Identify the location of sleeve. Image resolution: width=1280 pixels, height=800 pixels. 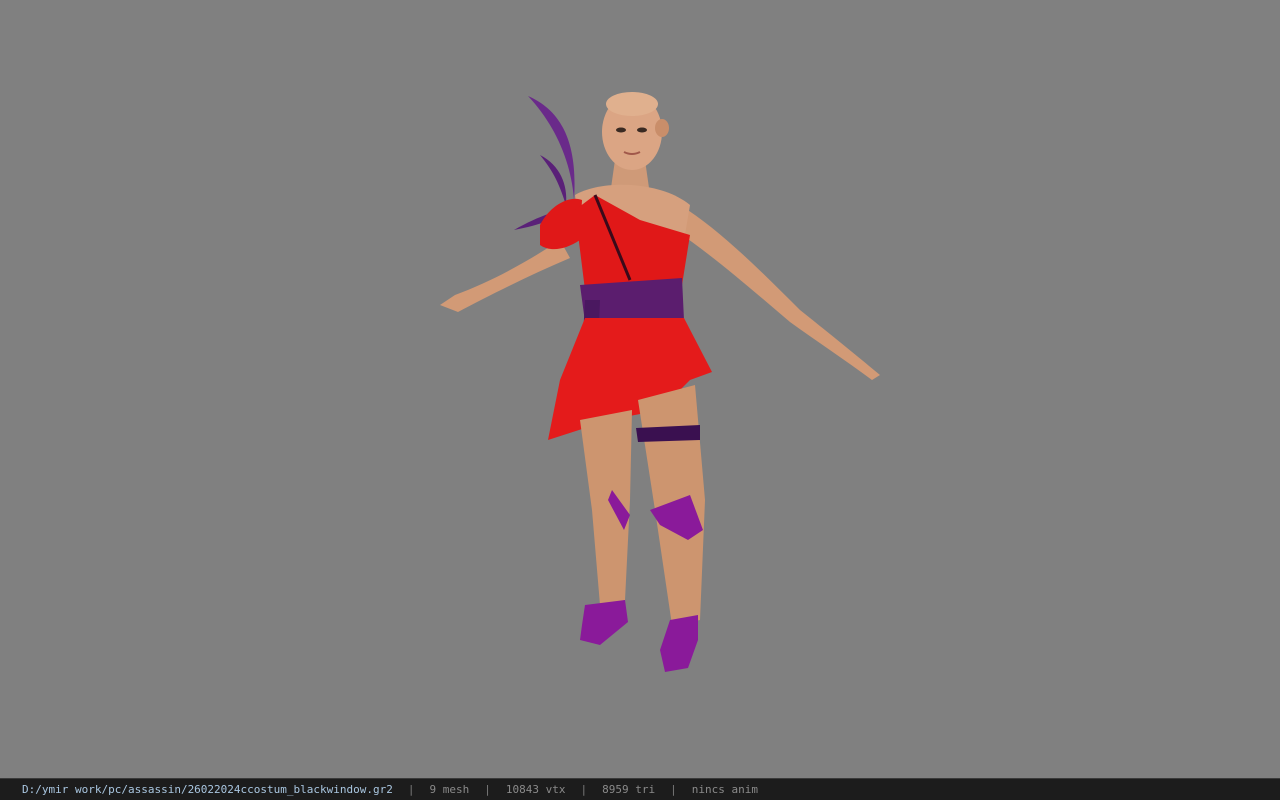
(561, 224).